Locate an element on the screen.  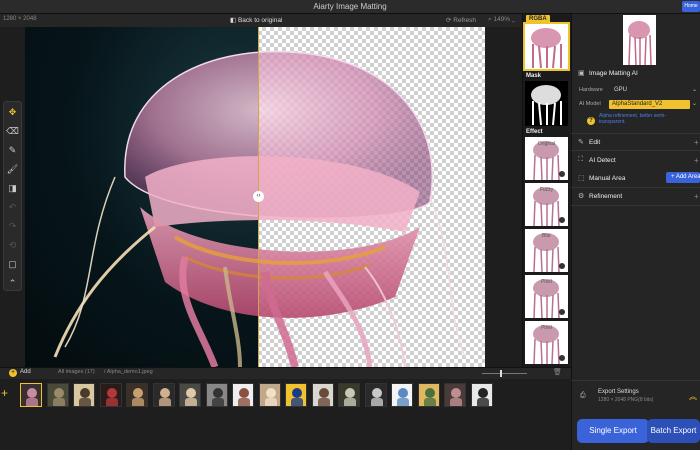
film-thumb-deer is located at coordinates (57, 395).